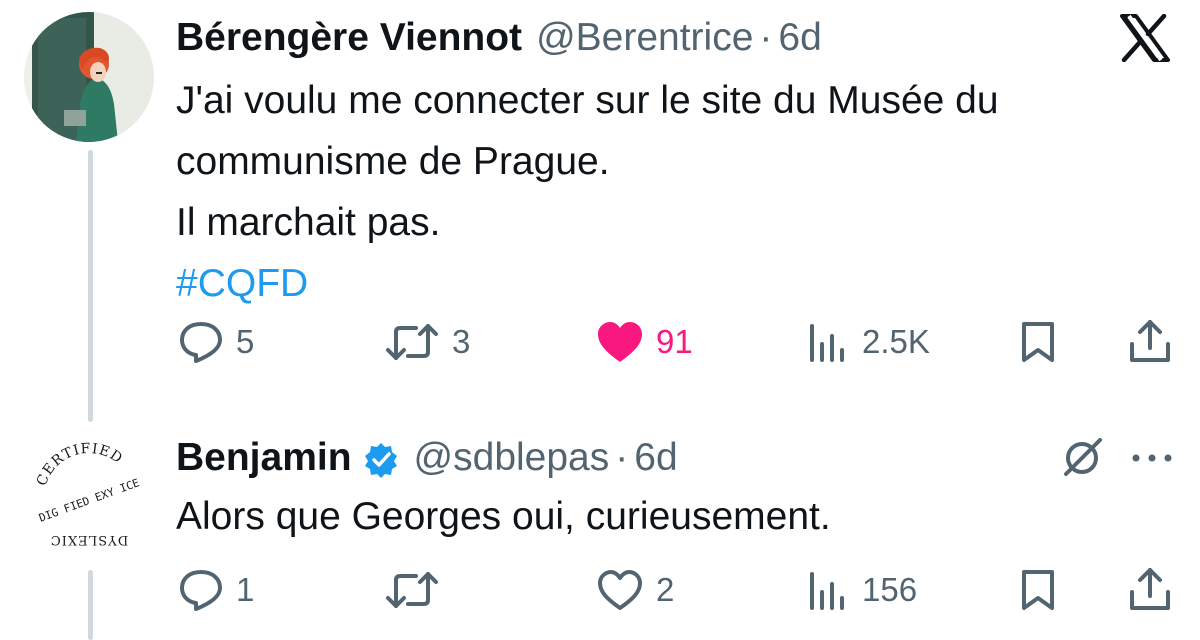  Describe the element at coordinates (245, 589) in the screenshot. I see `reply-count: 1` at that location.